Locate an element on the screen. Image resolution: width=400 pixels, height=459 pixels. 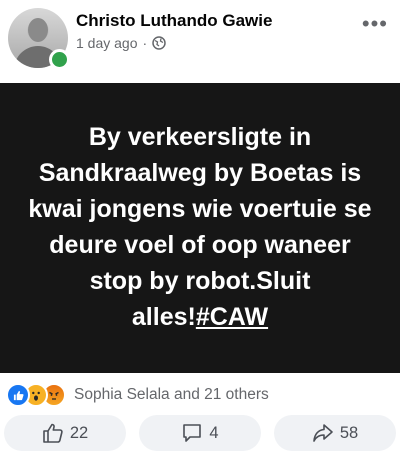
like-reaction-icon is located at coordinates (18, 395).